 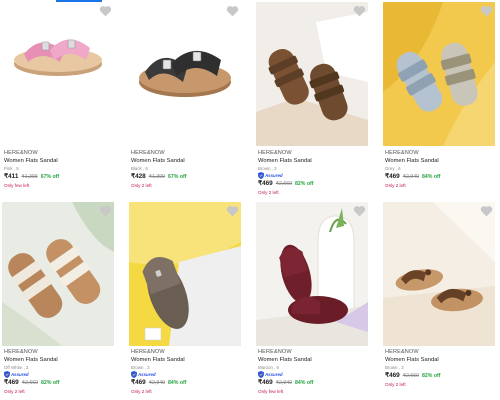 I want to click on price-row: ₹411 ₹1,399 67% off, so click(x=59, y=177).